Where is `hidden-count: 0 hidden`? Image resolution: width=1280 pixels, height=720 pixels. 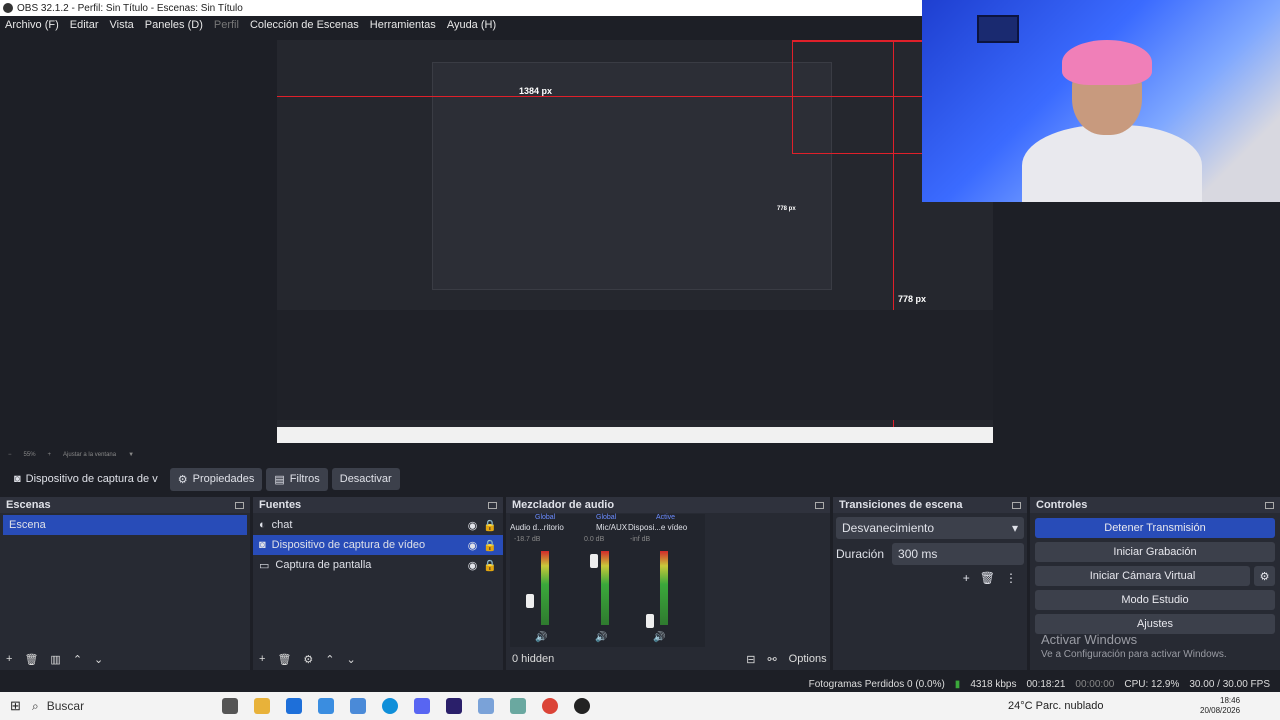
hidden-count: 0 hidden is located at coordinates (533, 659).